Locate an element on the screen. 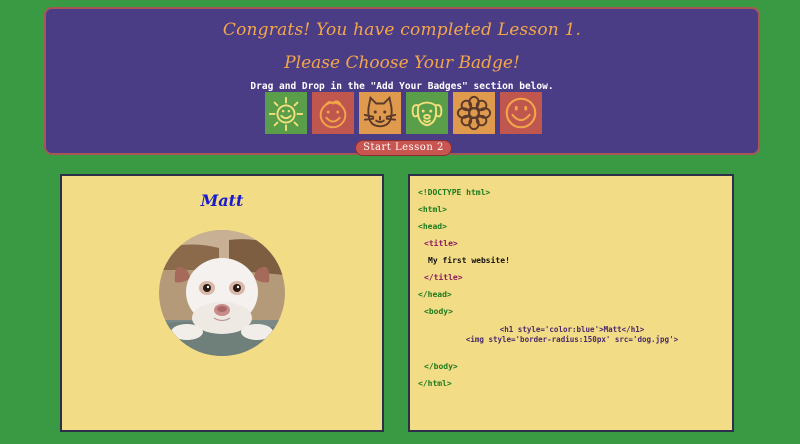  code-line-body-close: </body> is located at coordinates (441, 366).